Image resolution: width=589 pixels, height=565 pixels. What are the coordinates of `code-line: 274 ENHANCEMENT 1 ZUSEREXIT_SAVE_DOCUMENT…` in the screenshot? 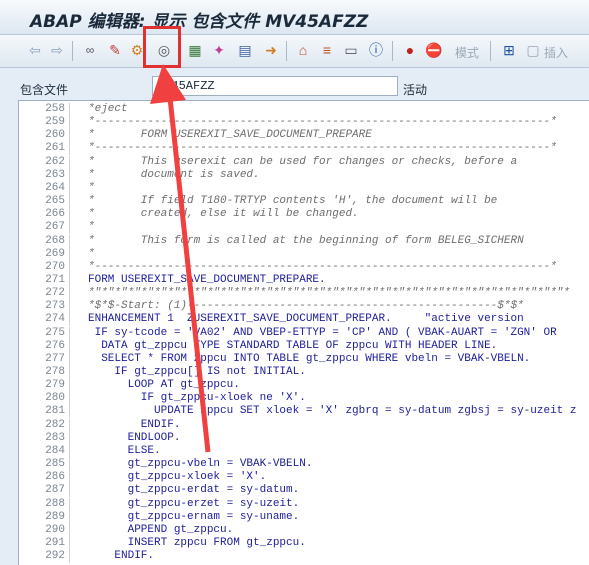 It's located at (304, 320).